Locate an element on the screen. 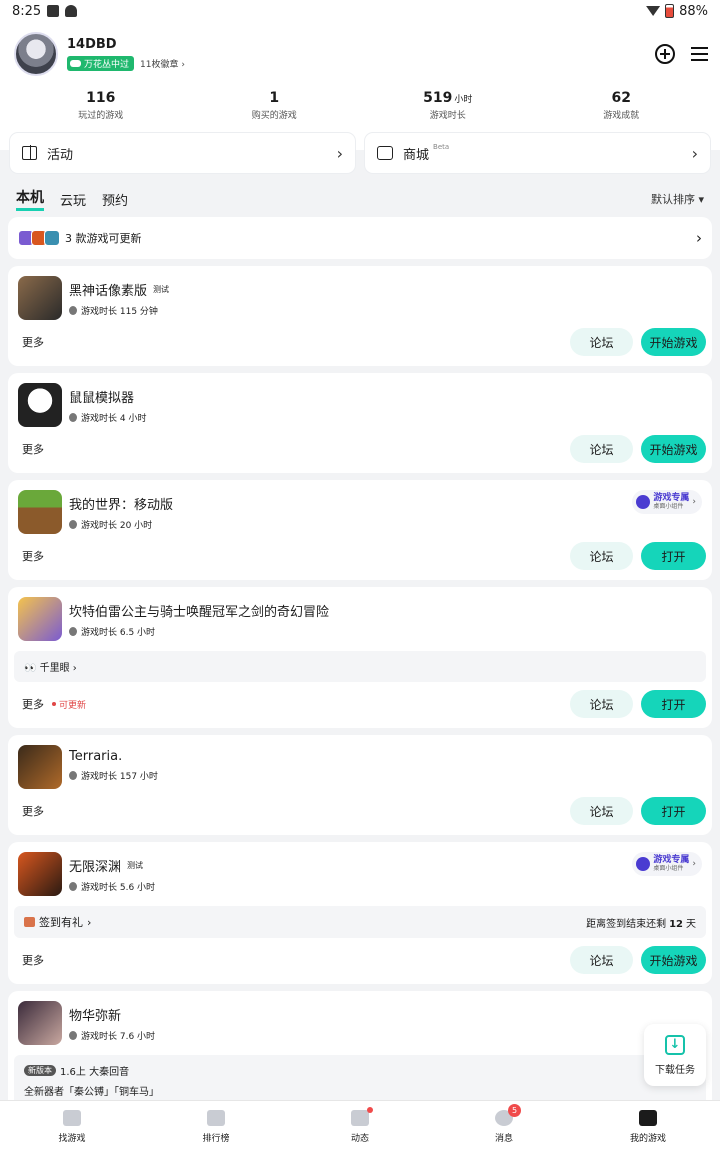  game-title: 物华弥新 is located at coordinates (95, 1014).